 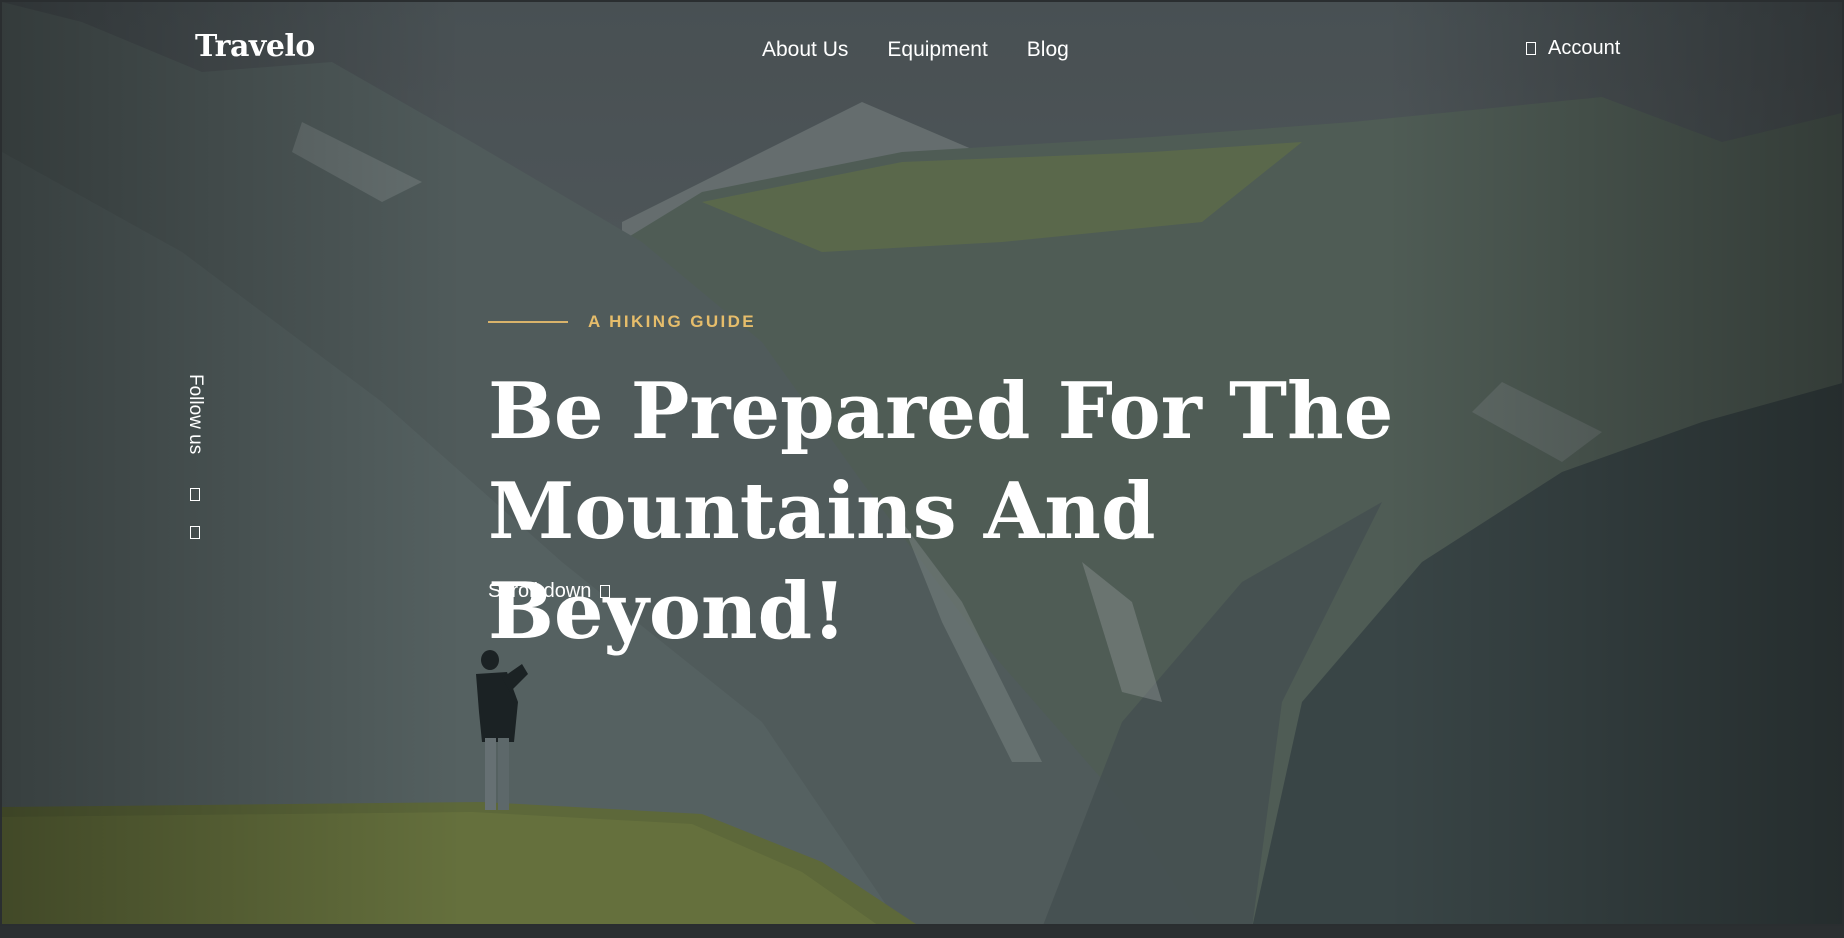 I want to click on eyebrow-text: A HIKING GUIDE, so click(x=672, y=321).